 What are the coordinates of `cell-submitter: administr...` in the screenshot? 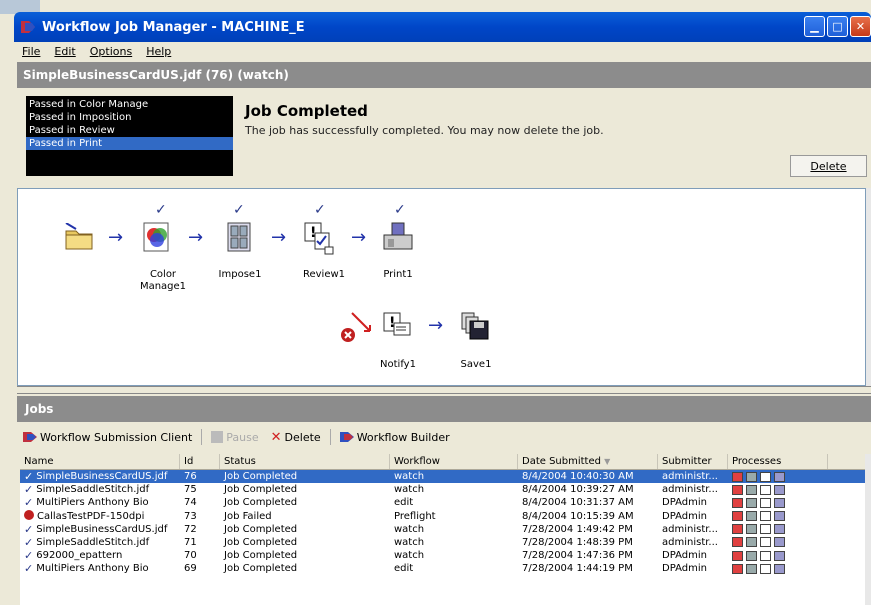 It's located at (690, 490).